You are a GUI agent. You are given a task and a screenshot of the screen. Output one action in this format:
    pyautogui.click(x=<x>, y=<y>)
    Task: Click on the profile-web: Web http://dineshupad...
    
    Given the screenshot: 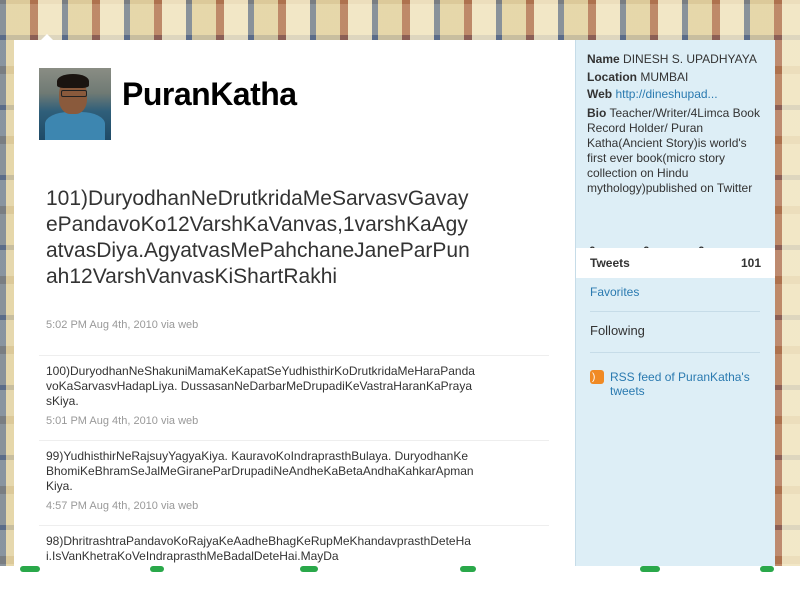 What is the action you would take?
    pyautogui.click(x=678, y=94)
    